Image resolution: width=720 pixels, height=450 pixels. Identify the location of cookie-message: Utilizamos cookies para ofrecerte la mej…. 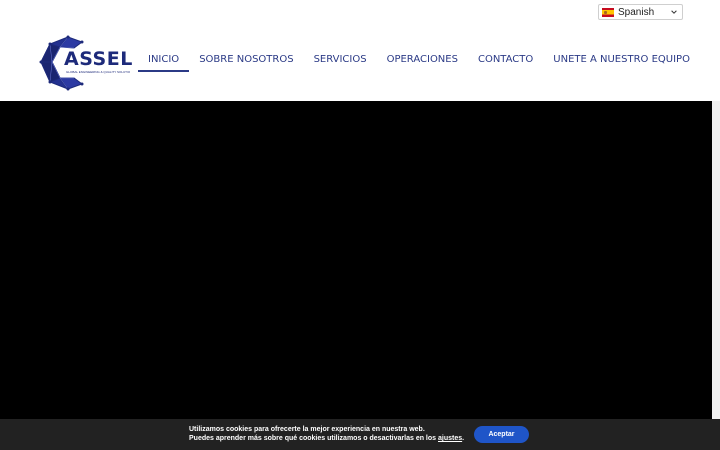
(326, 434).